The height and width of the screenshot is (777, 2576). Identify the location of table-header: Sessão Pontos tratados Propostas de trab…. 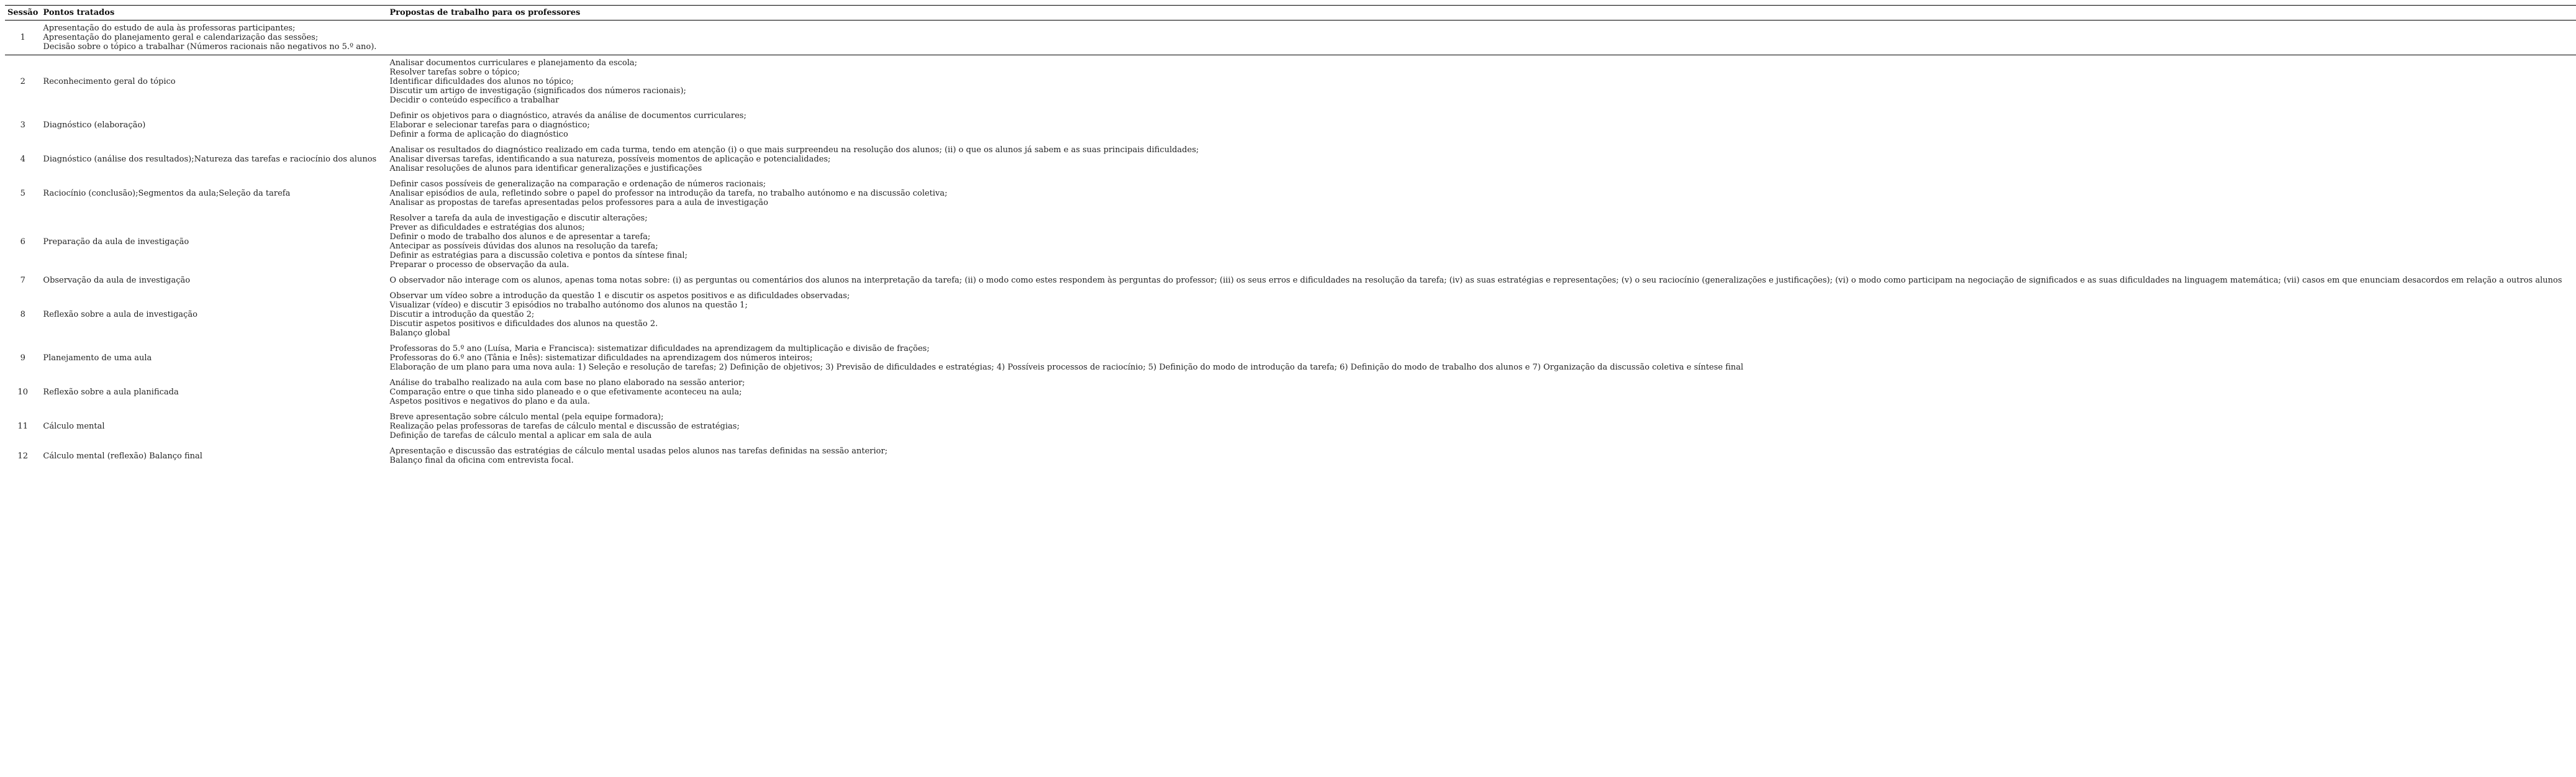
(1290, 12).